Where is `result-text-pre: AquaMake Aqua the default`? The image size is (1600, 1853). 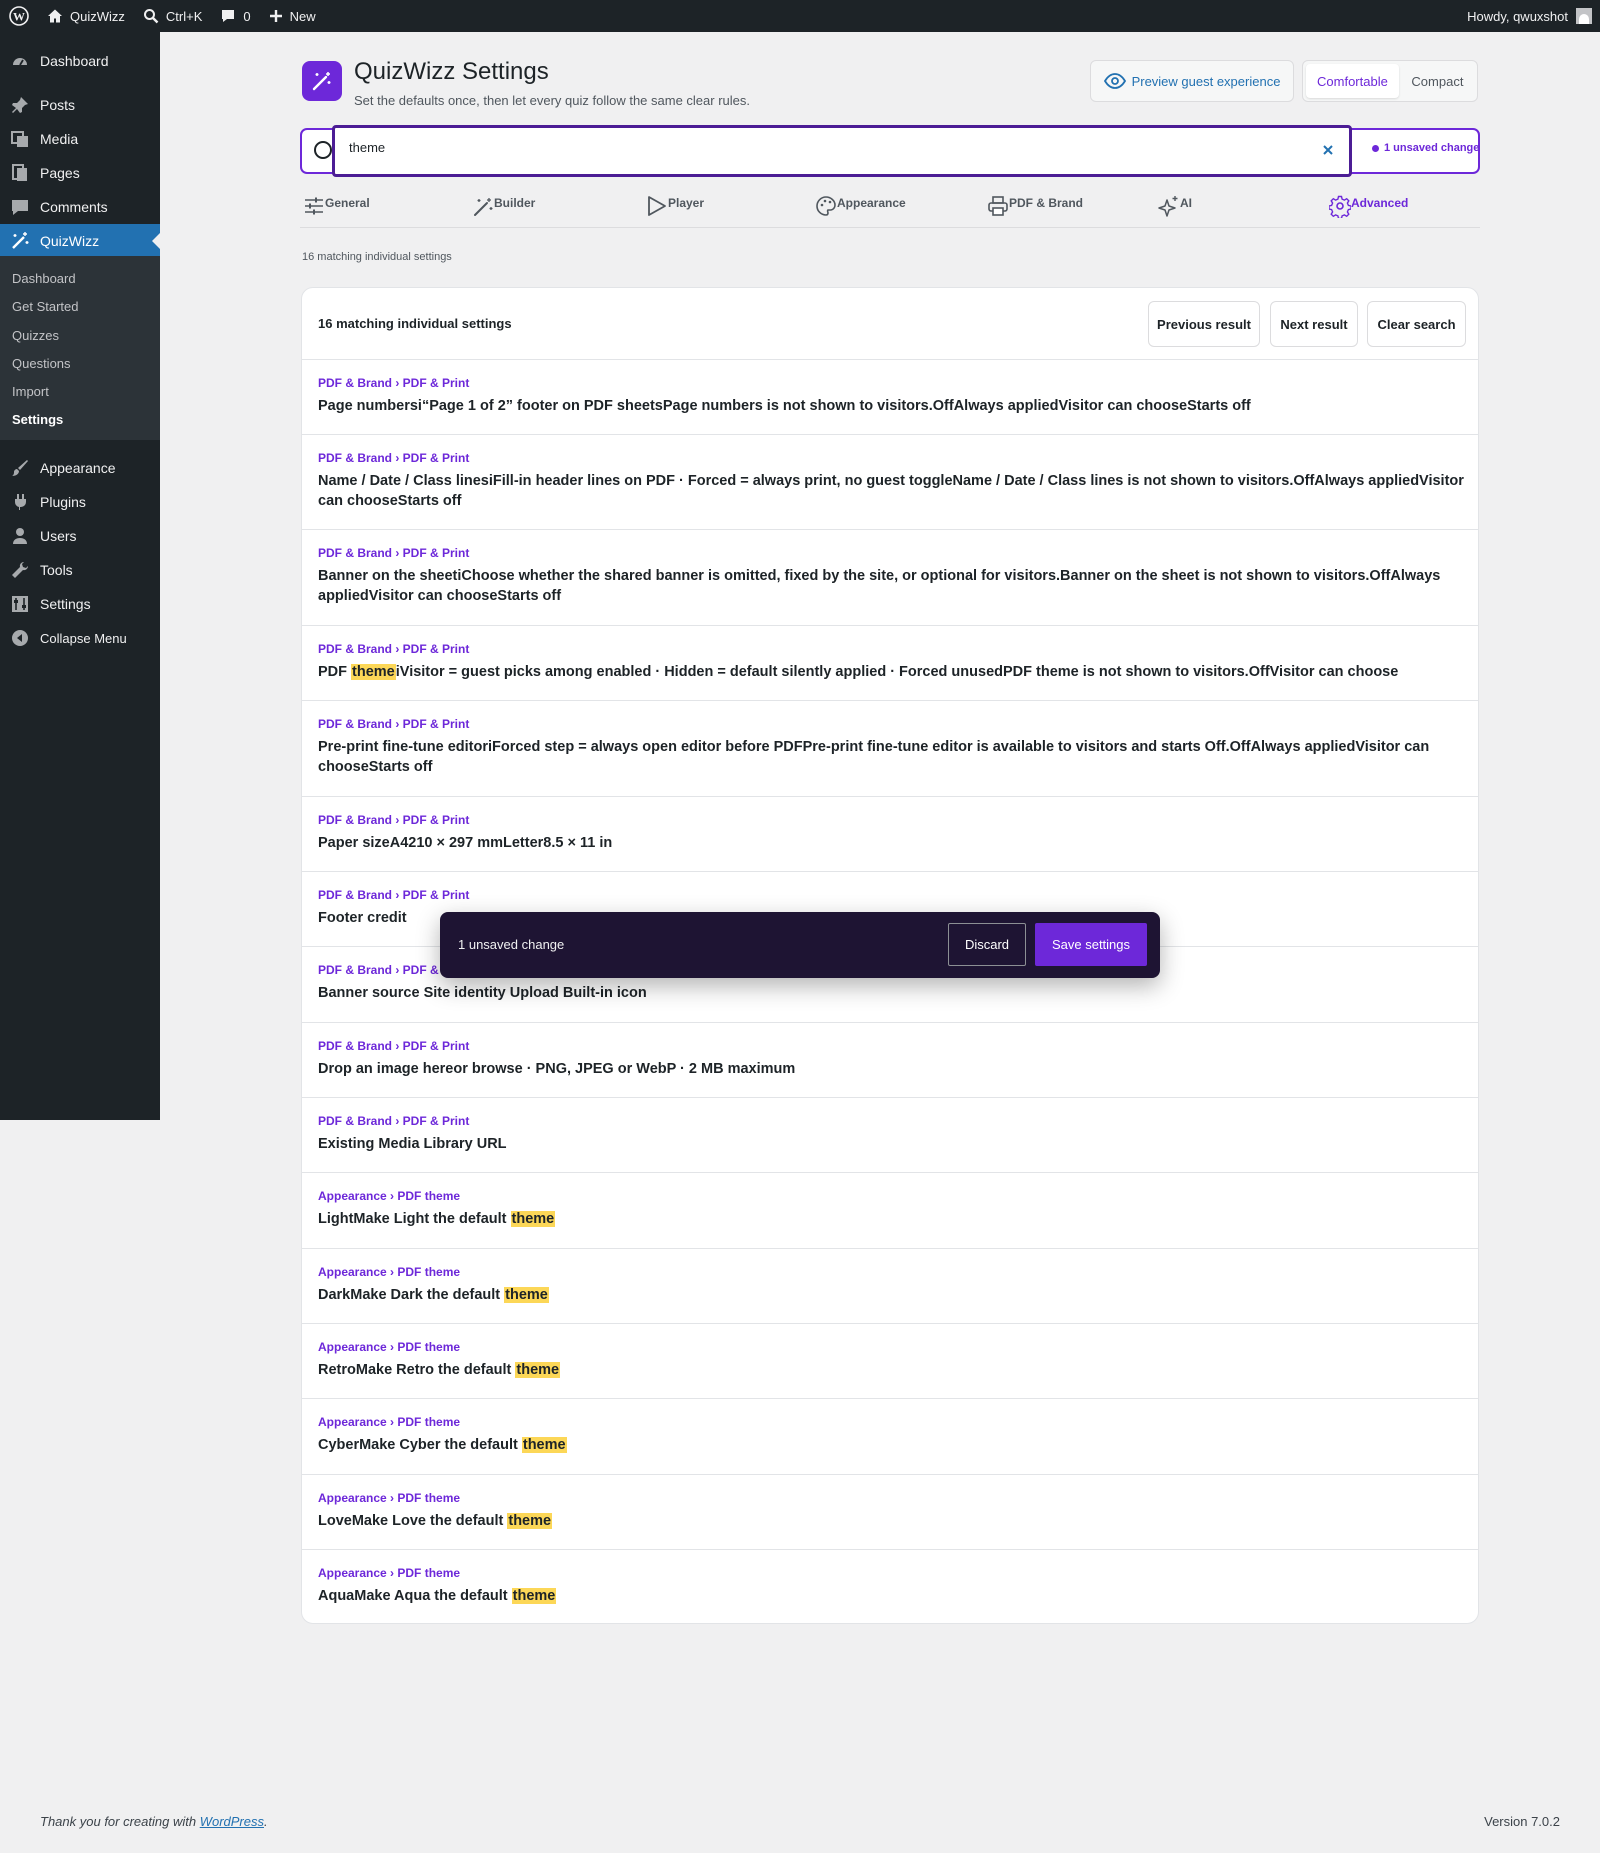 result-text-pre: AquaMake Aqua the default is located at coordinates (415, 1596).